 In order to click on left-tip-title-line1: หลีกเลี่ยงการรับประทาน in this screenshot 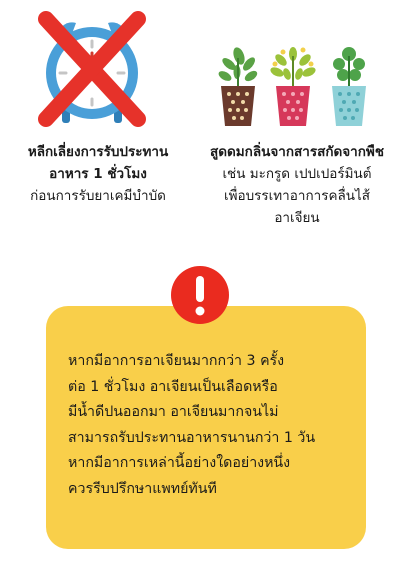, I will do `click(98, 152)`.